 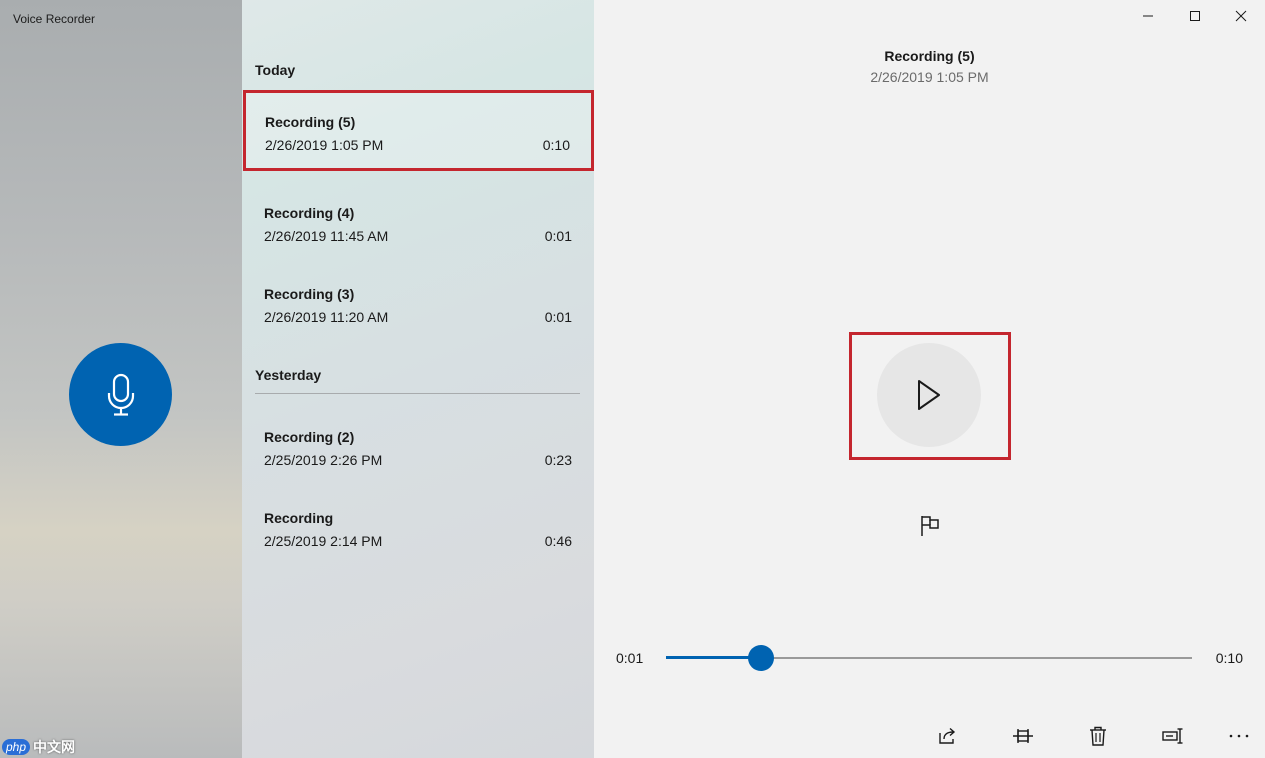 What do you see at coordinates (54, 747) in the screenshot?
I see `watermark-text: 中文网` at bounding box center [54, 747].